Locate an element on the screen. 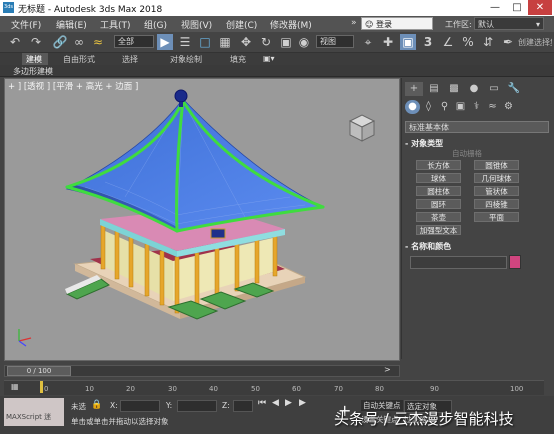 This screenshot has height=434, width=554. utilities-panel-tab-icon: 🔧 is located at coordinates (514, 89).